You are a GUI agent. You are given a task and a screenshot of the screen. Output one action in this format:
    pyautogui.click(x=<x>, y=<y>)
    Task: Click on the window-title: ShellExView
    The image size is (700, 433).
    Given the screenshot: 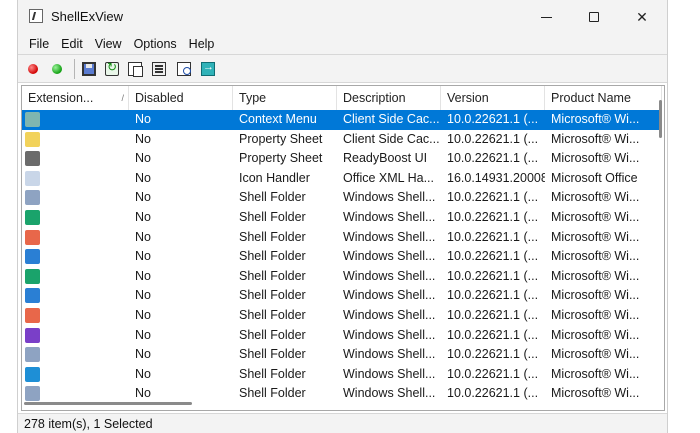 What is the action you would take?
    pyautogui.click(x=87, y=16)
    